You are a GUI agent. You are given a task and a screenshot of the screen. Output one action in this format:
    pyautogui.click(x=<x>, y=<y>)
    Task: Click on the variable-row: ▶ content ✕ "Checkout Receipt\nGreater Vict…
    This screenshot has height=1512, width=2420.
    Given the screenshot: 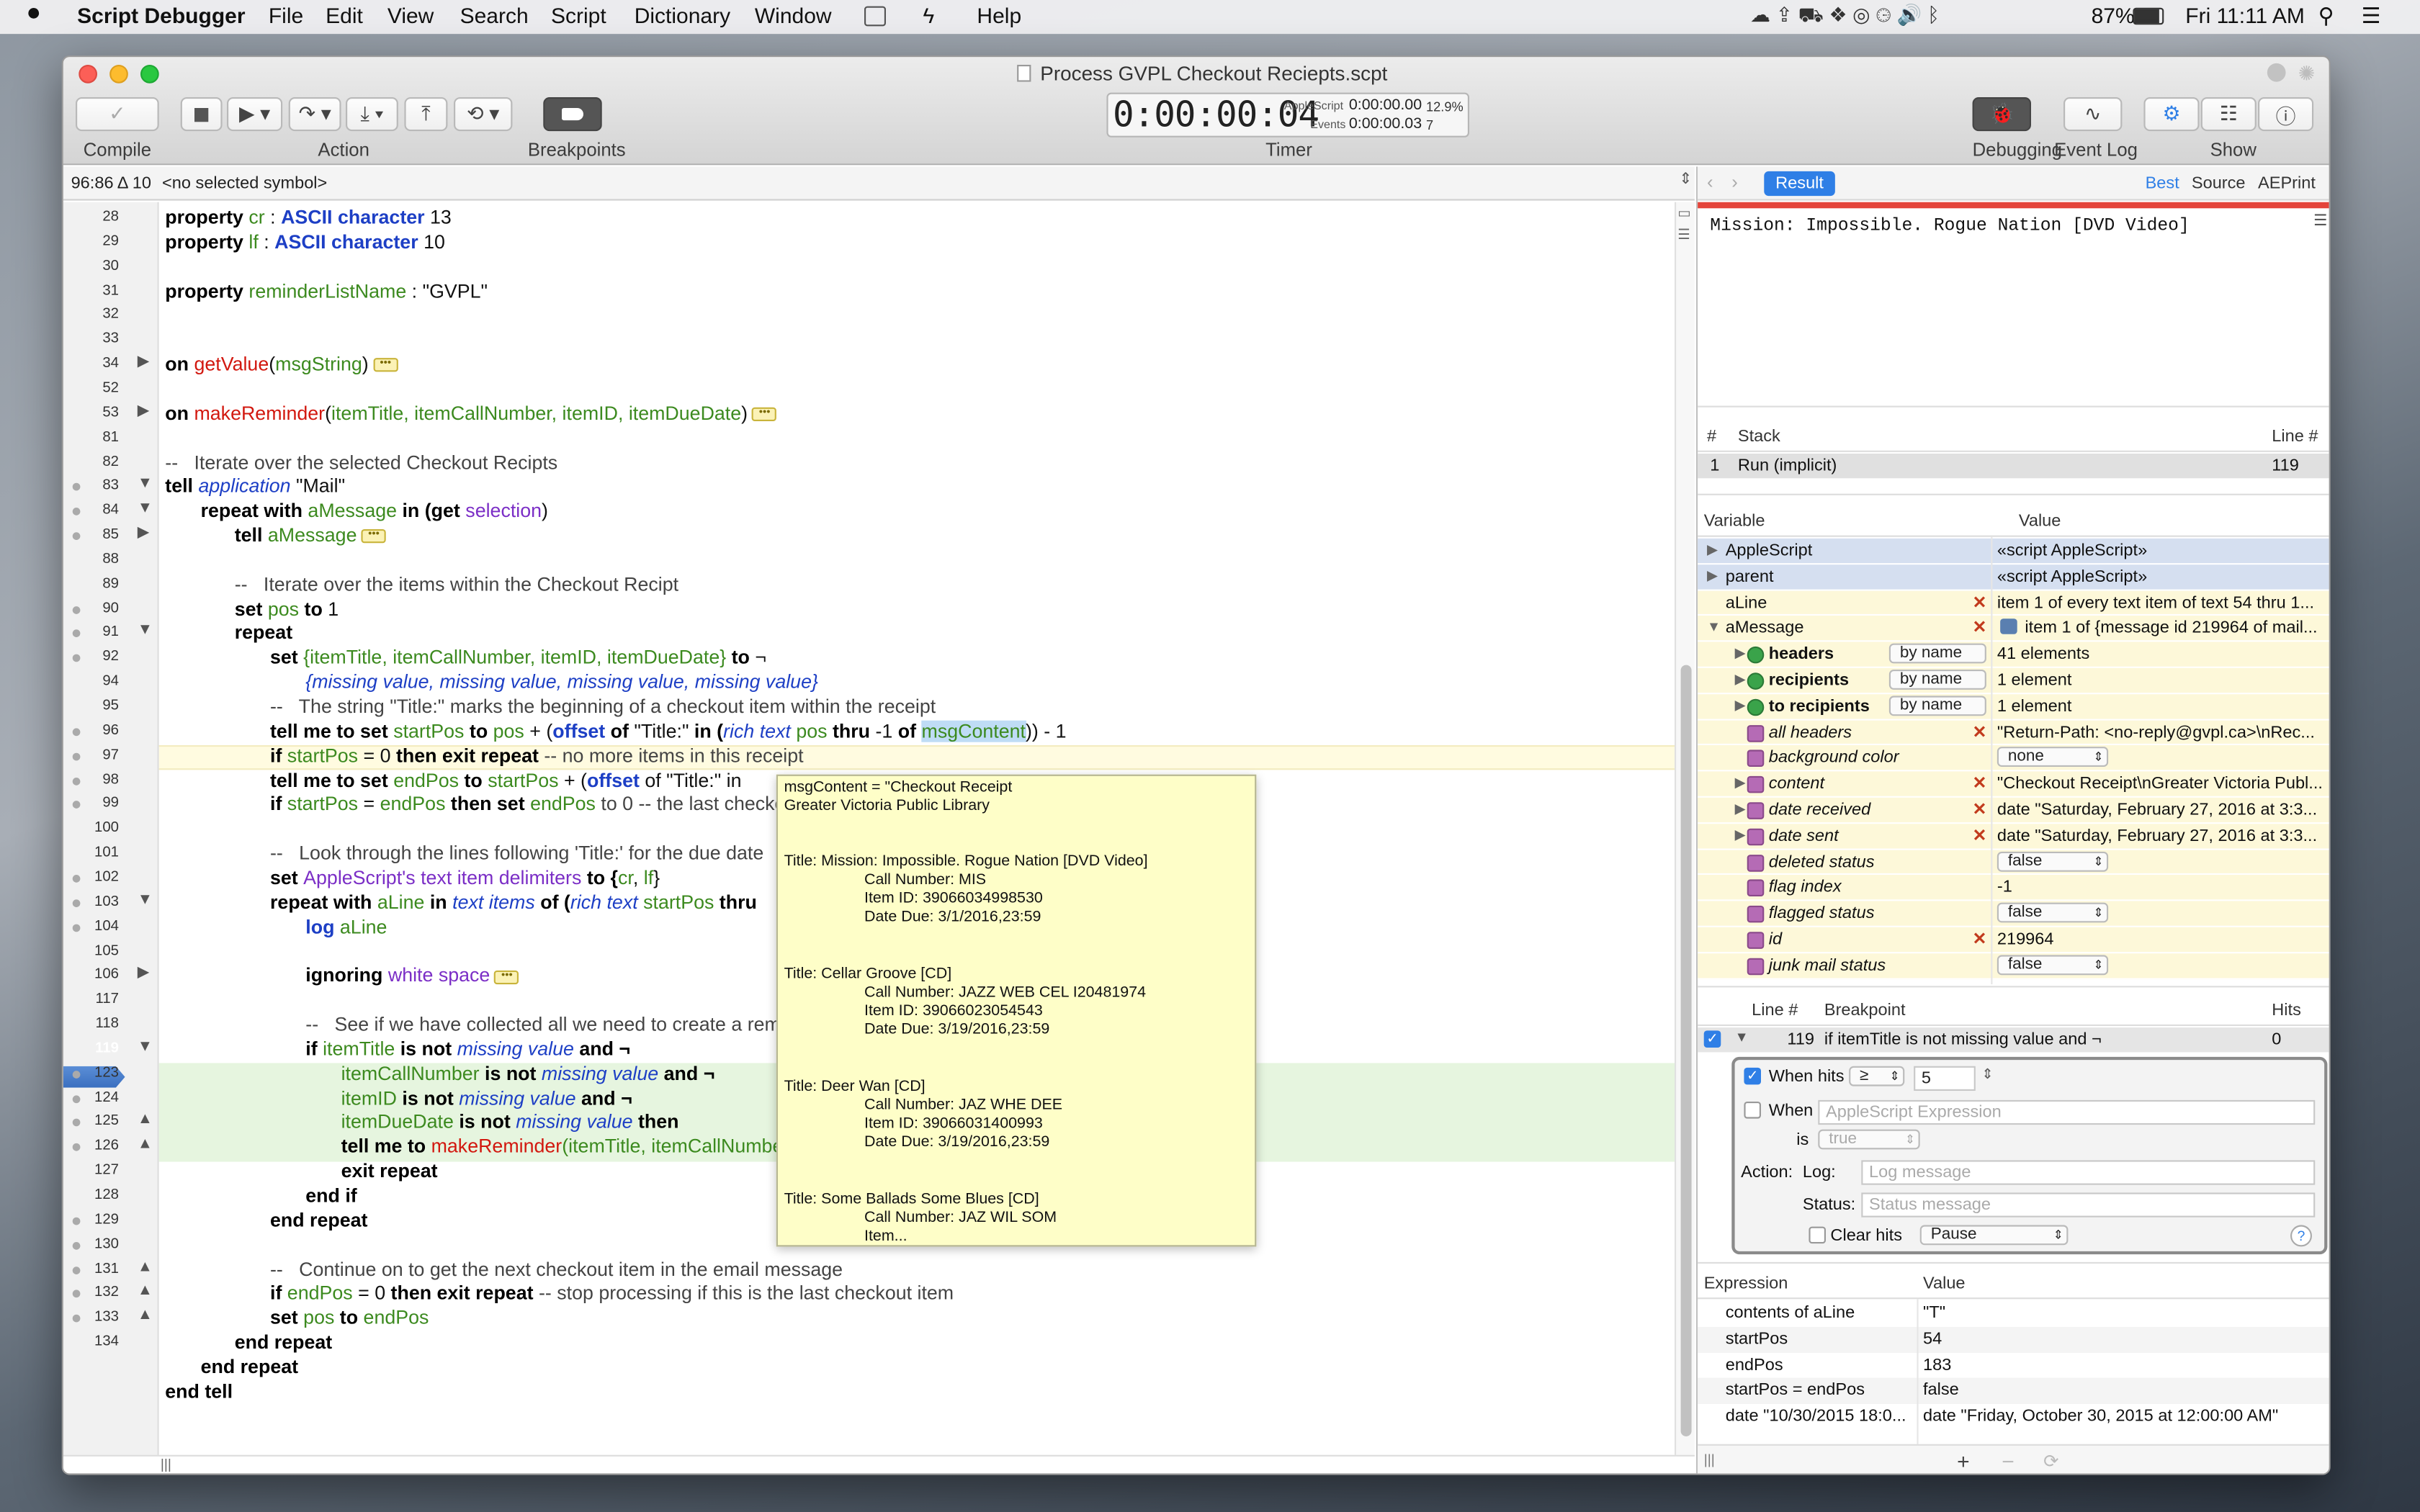 What is the action you would take?
    pyautogui.click(x=2013, y=784)
    